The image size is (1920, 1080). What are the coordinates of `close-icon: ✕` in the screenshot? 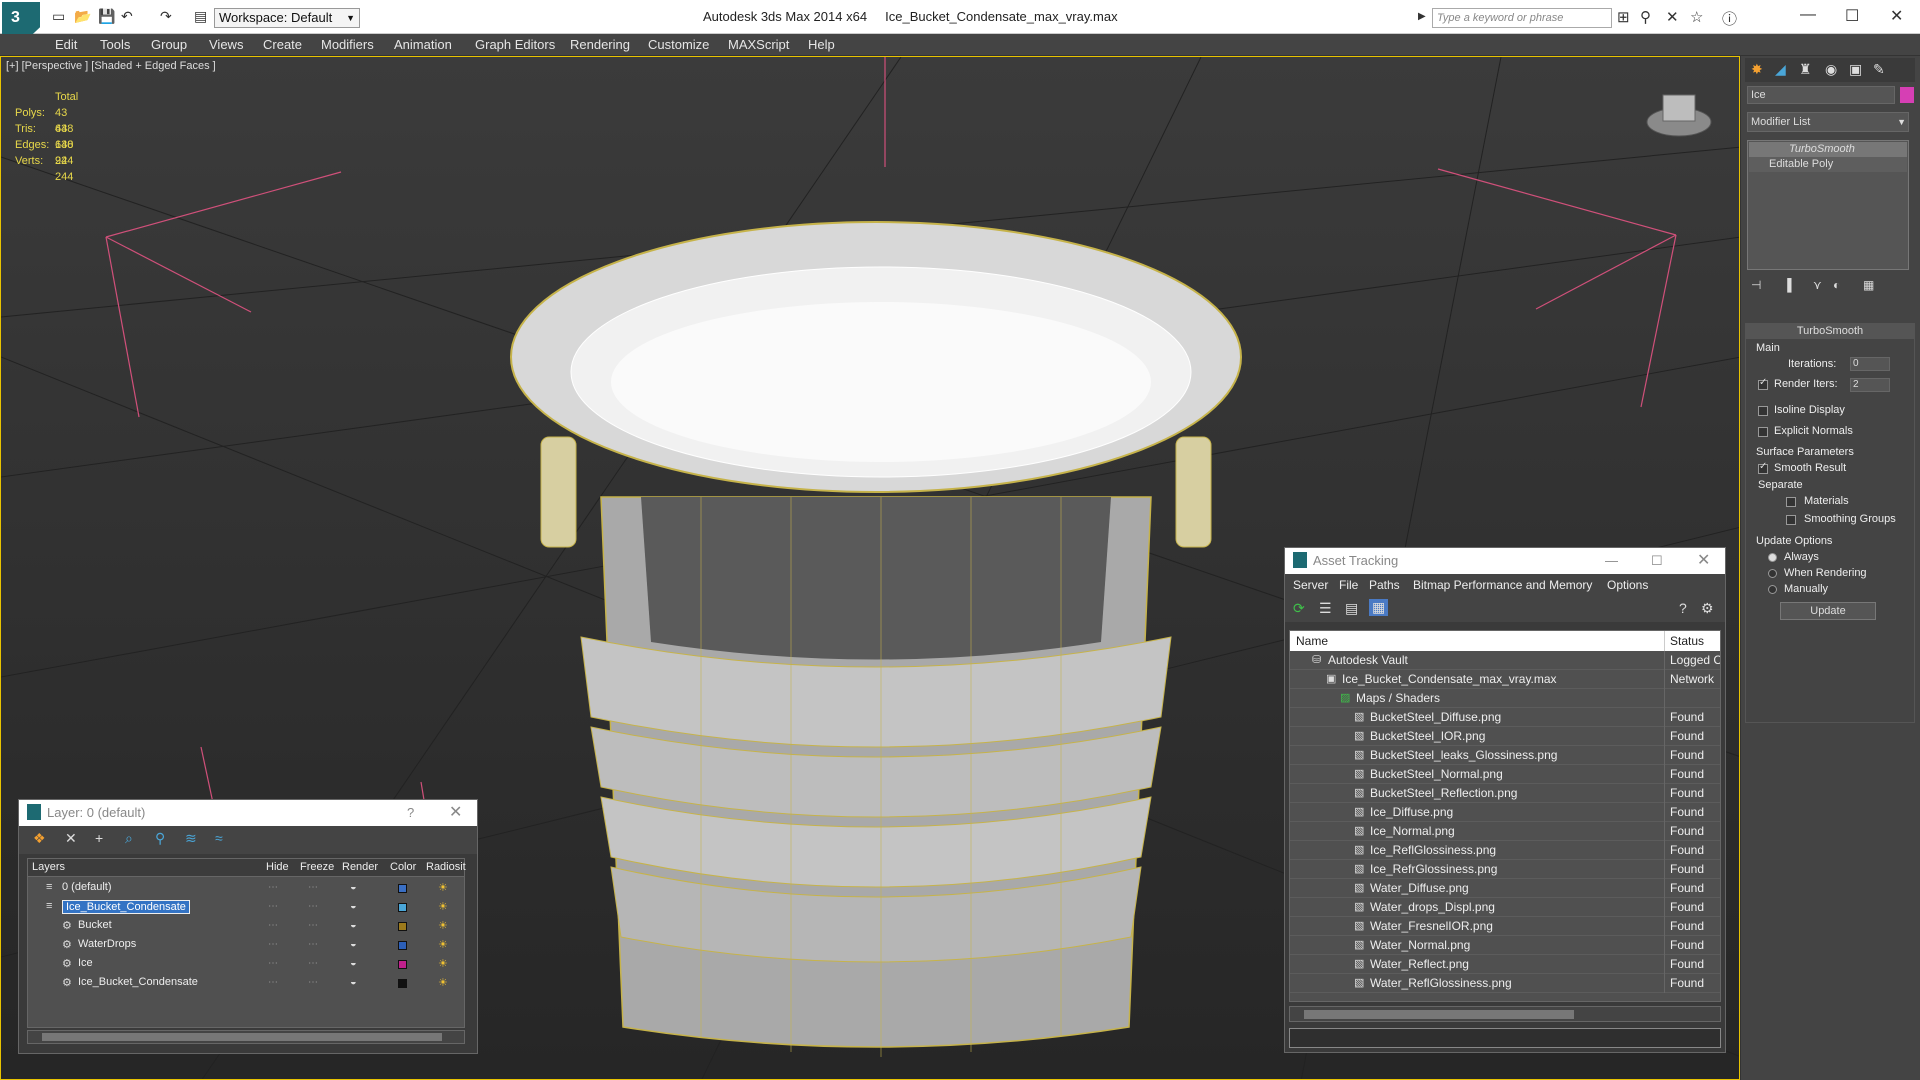 It's located at (1896, 16).